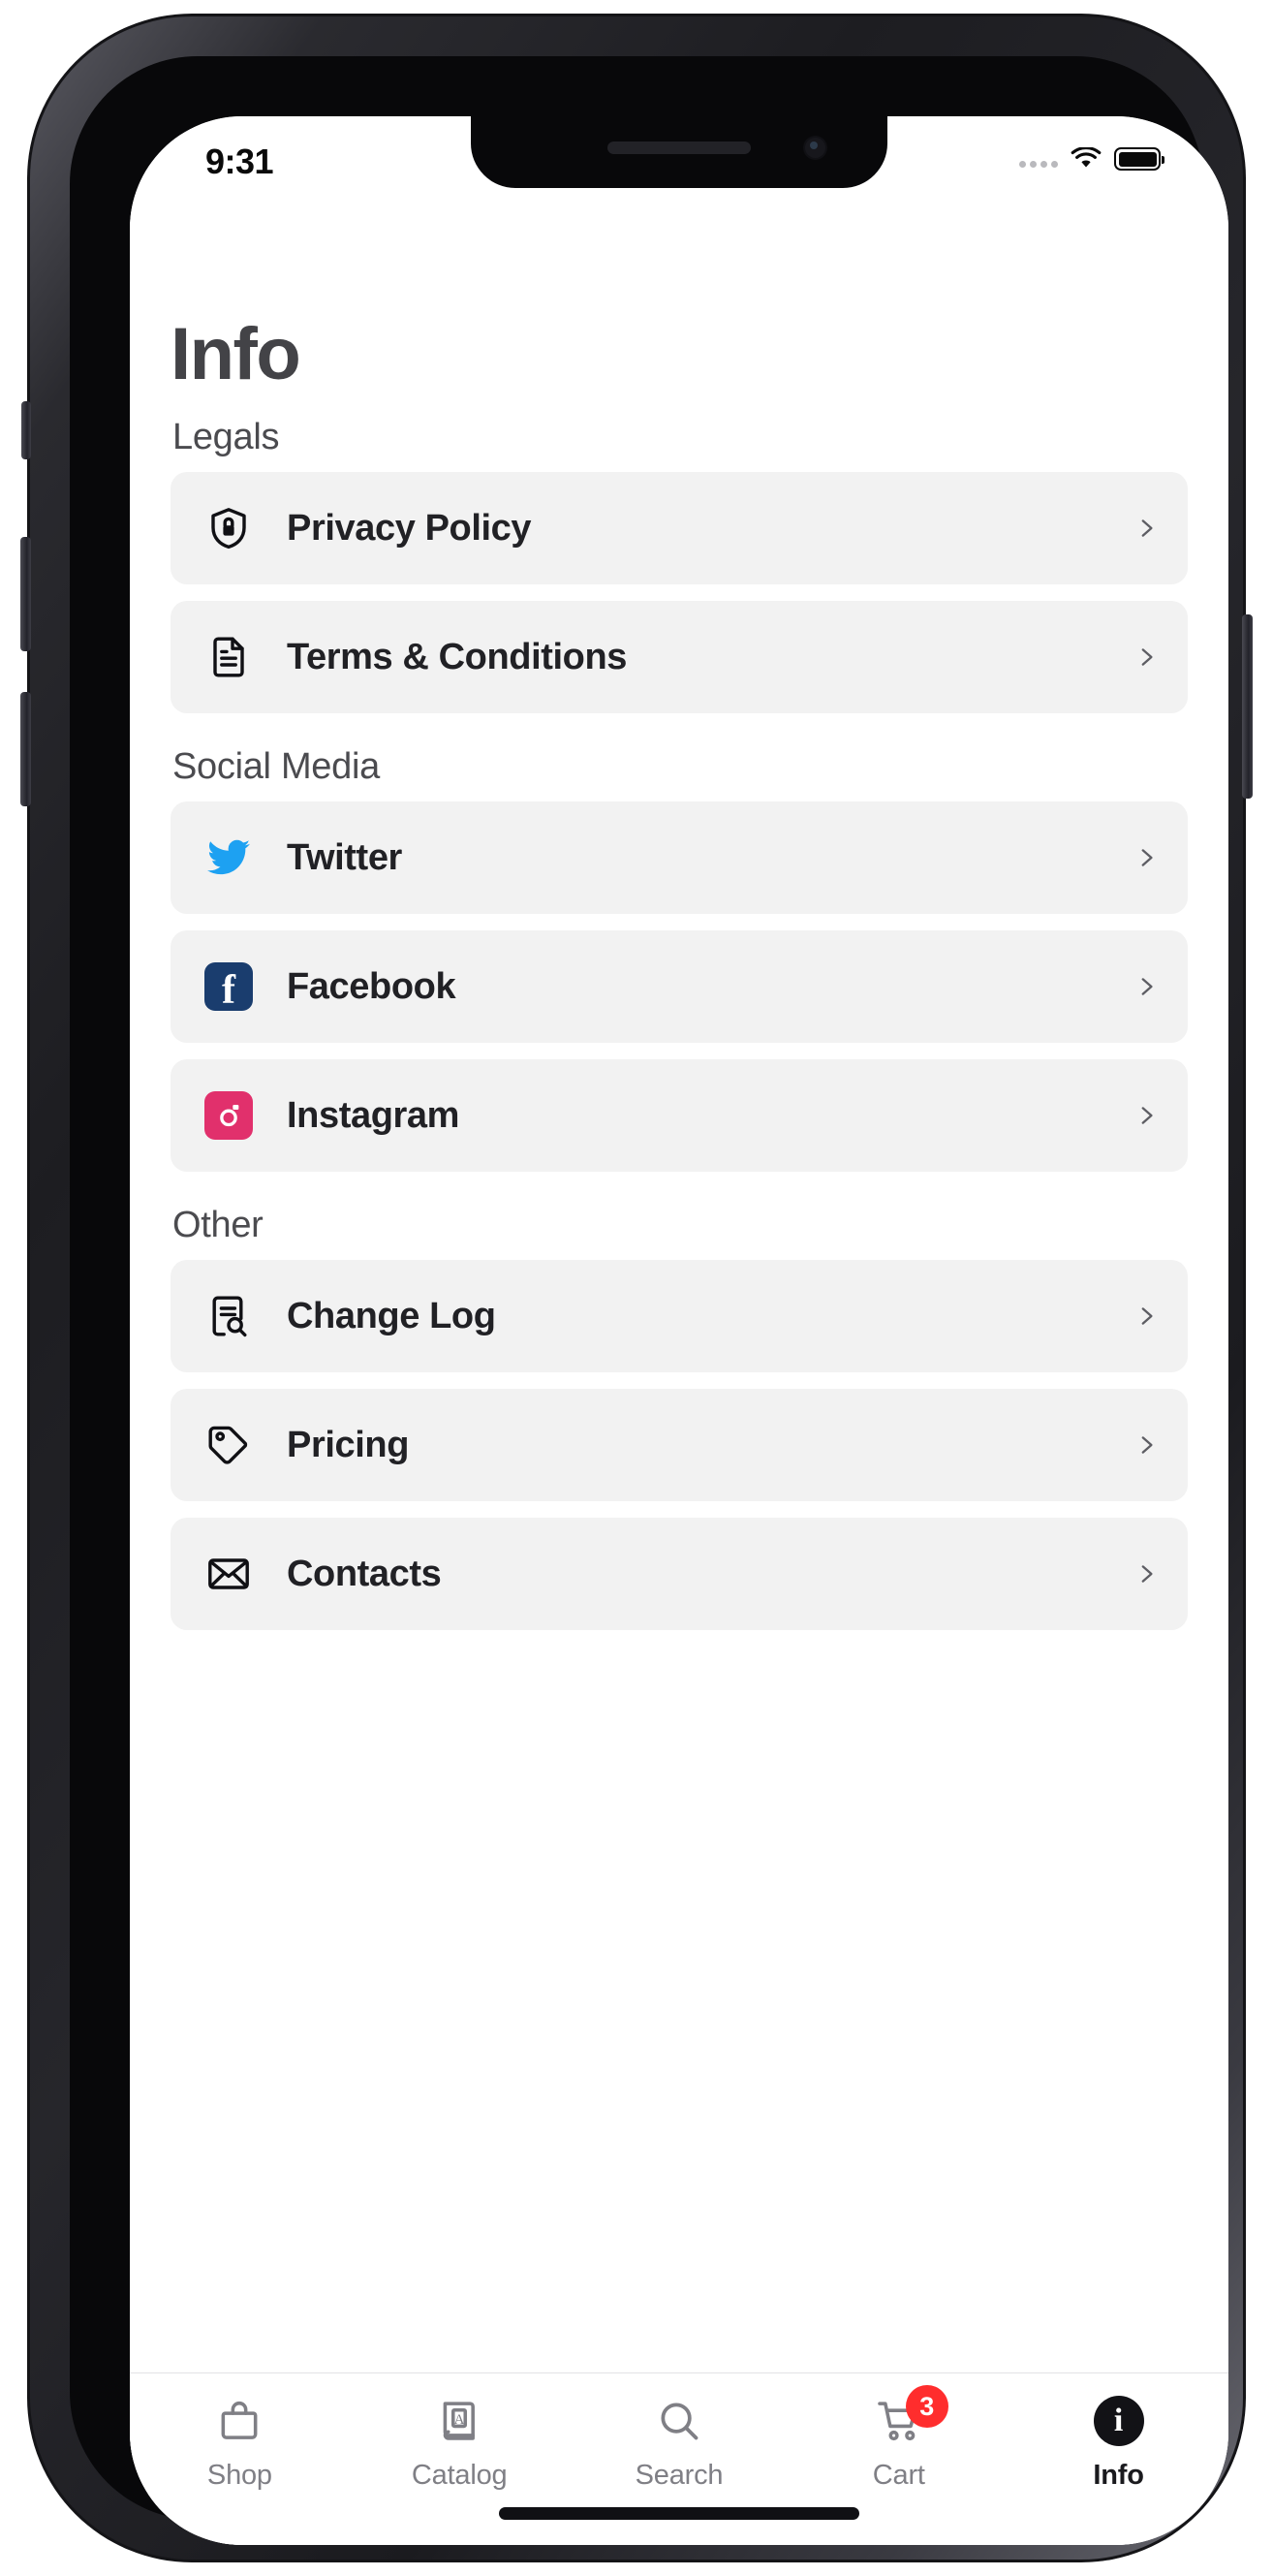  I want to click on price-tag-icon, so click(229, 1445).